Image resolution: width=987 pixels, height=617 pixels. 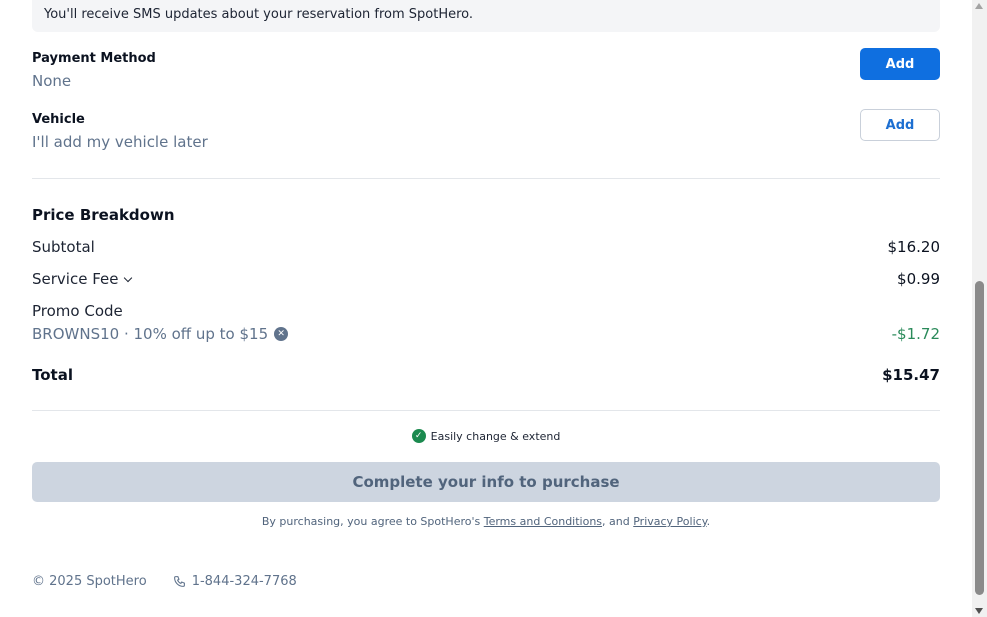 I want to click on easy-change-notice: ✓ Easily change & extend, so click(x=486, y=436).